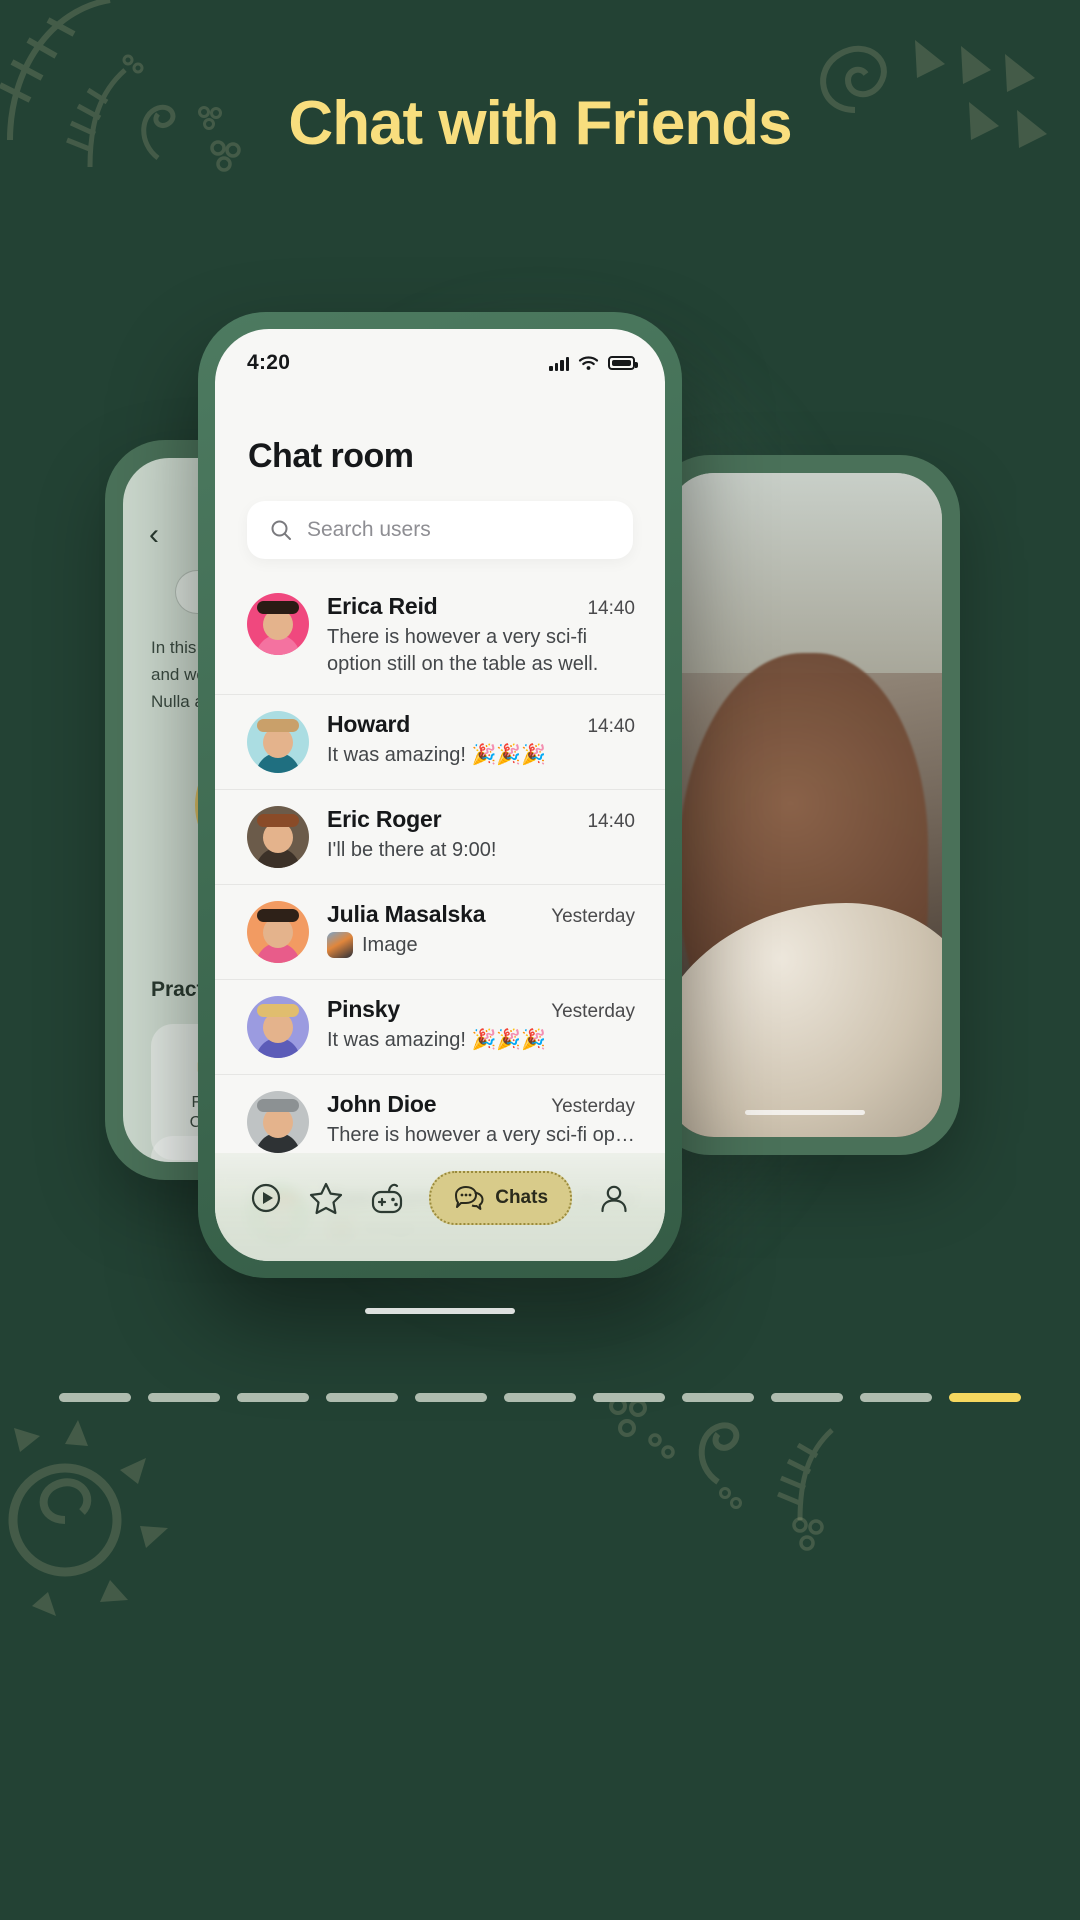 This screenshot has height=1920, width=1080. I want to click on image-thumbnail-icon, so click(340, 944).